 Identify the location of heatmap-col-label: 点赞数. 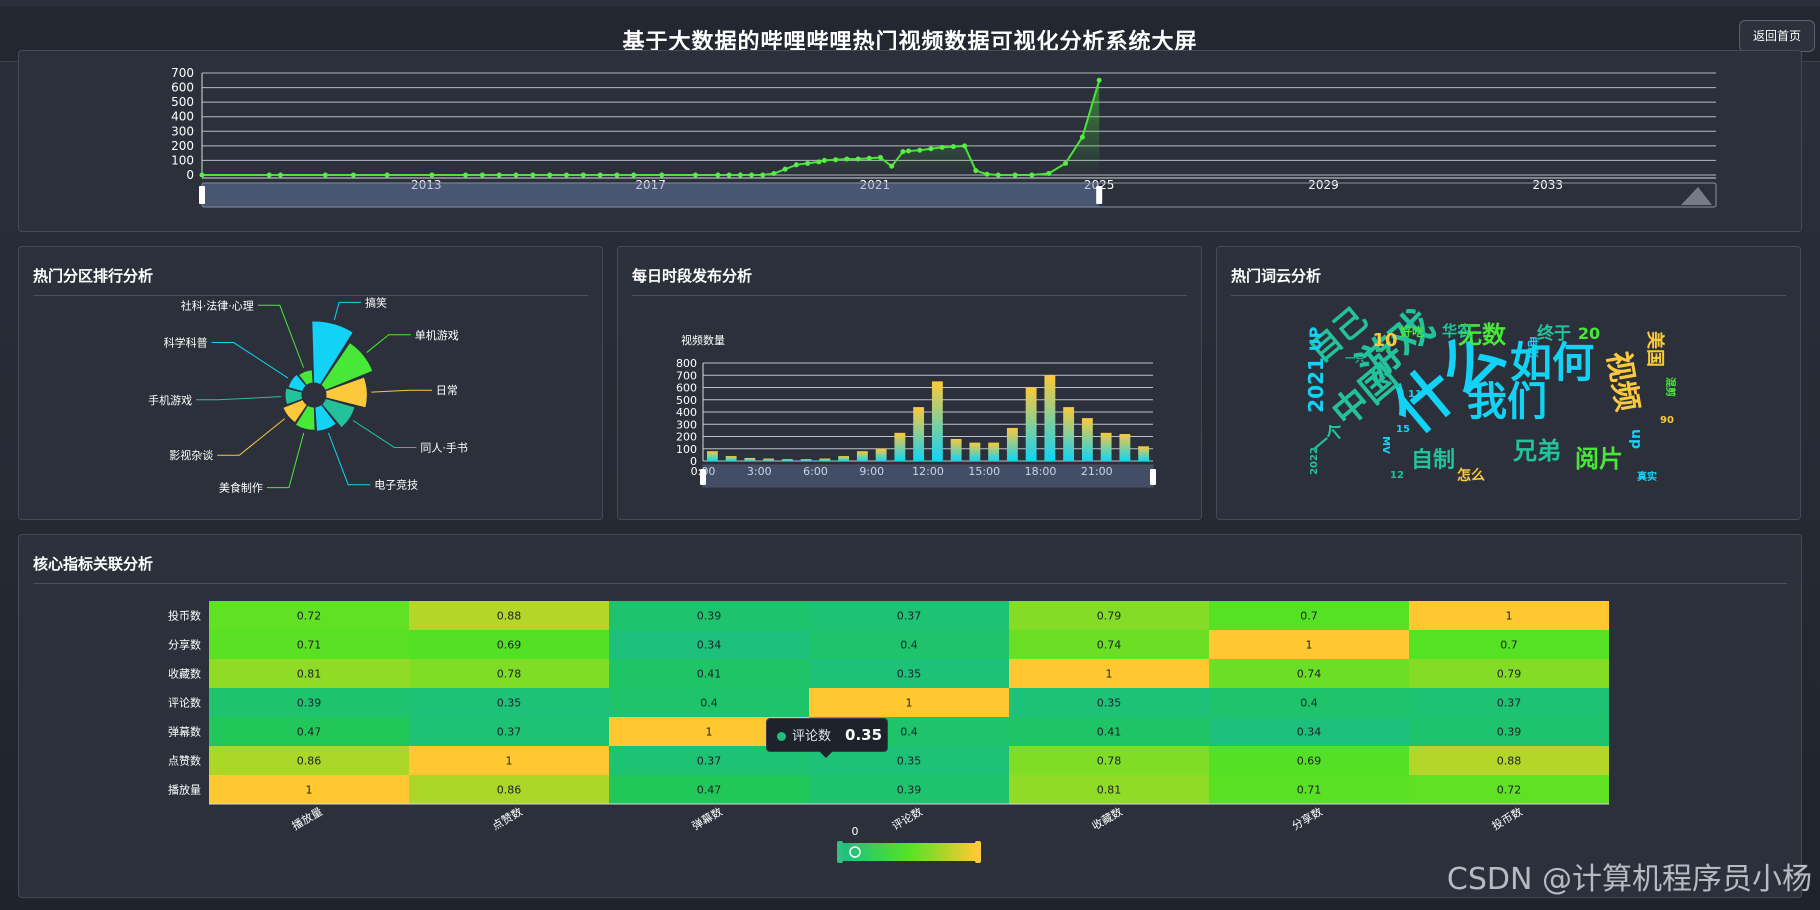
(507, 819).